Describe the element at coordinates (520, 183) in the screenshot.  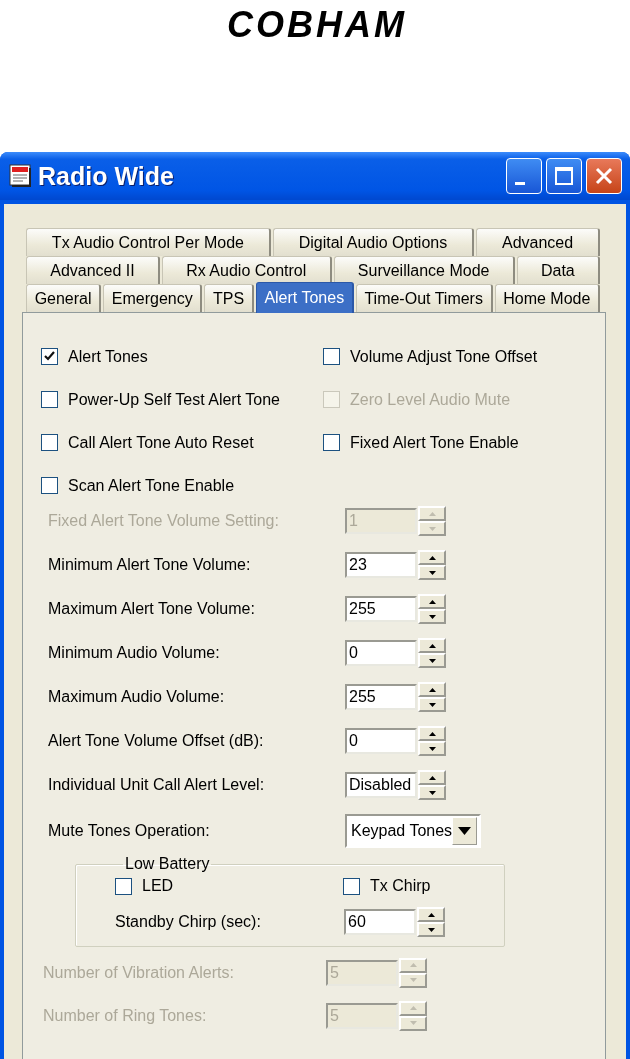
I see `minimize-icon` at that location.